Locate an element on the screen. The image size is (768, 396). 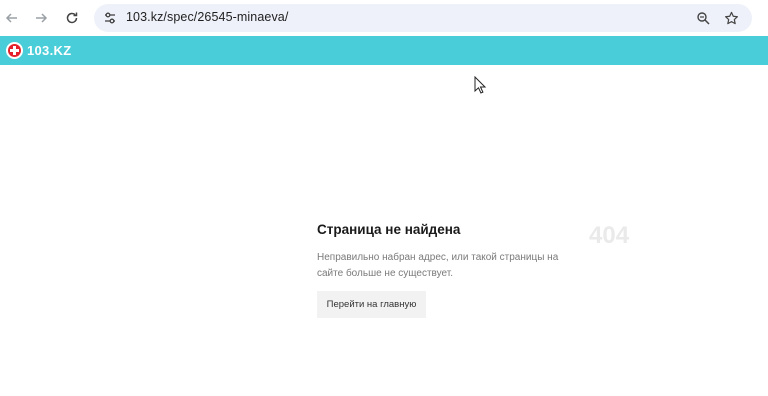
zoom-button is located at coordinates (703, 18).